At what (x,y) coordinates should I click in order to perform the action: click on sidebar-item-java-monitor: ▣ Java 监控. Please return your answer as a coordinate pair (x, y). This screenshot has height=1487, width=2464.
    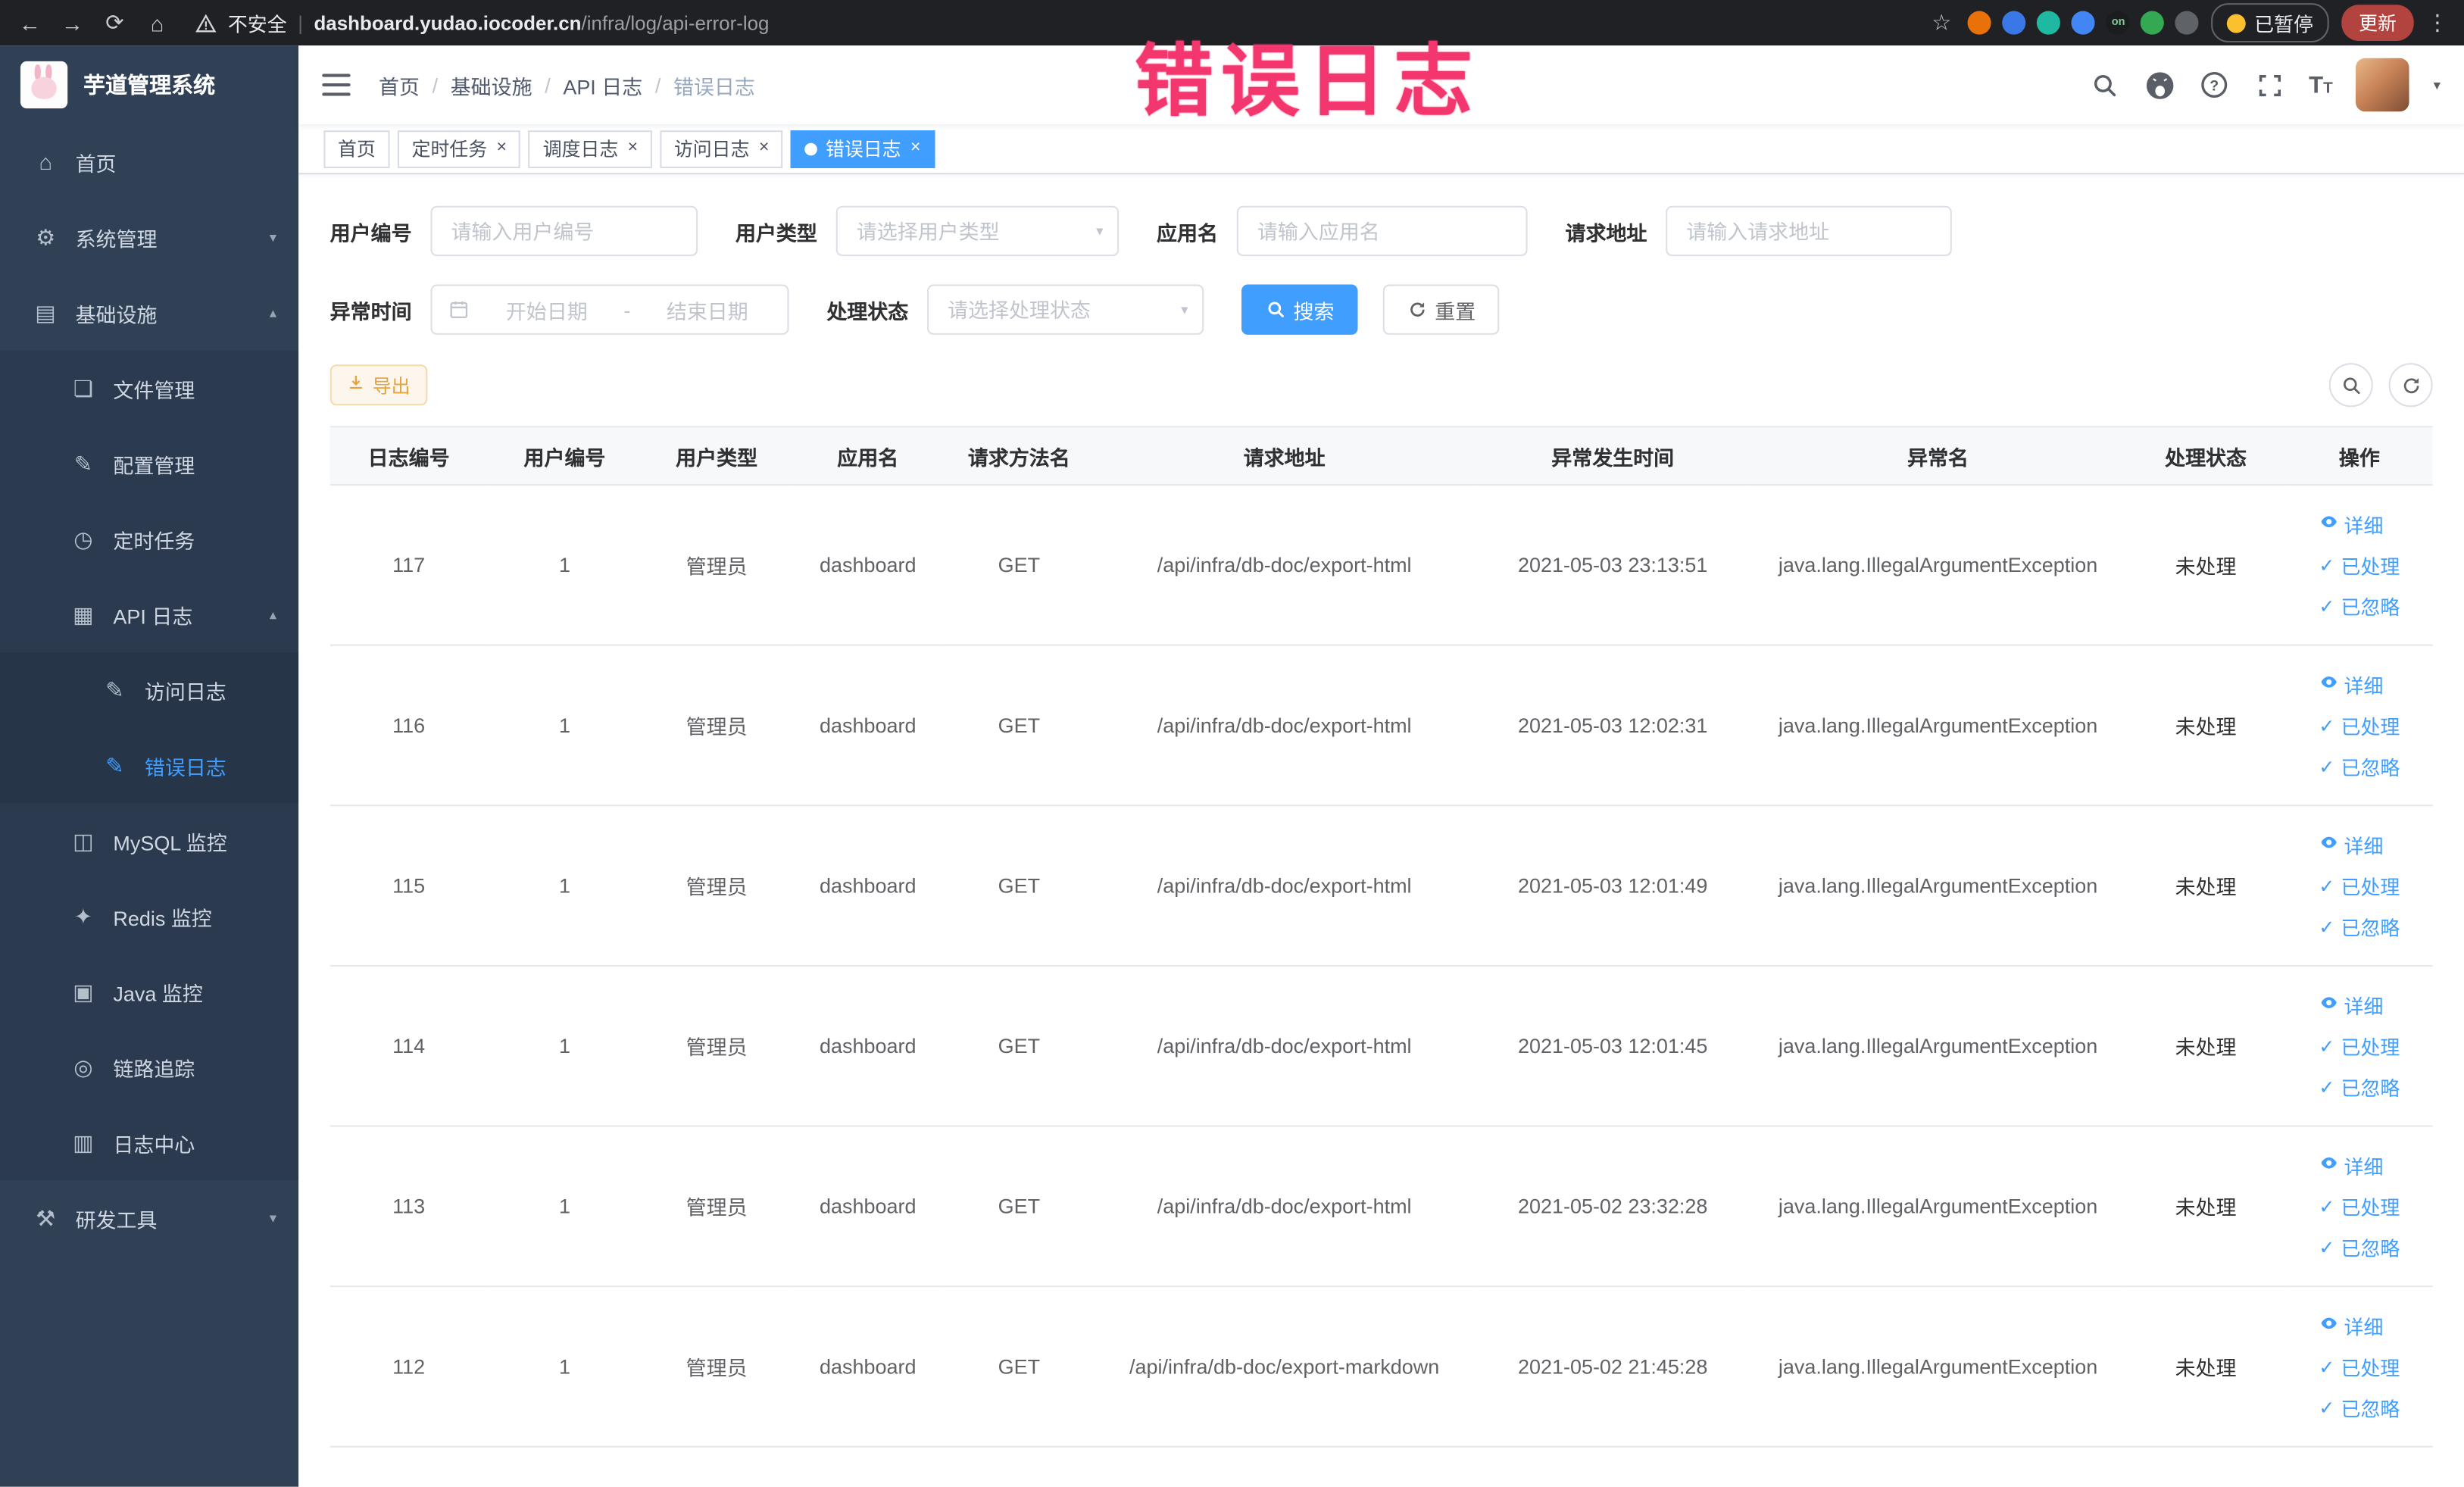
    Looking at the image, I should click on (149, 991).